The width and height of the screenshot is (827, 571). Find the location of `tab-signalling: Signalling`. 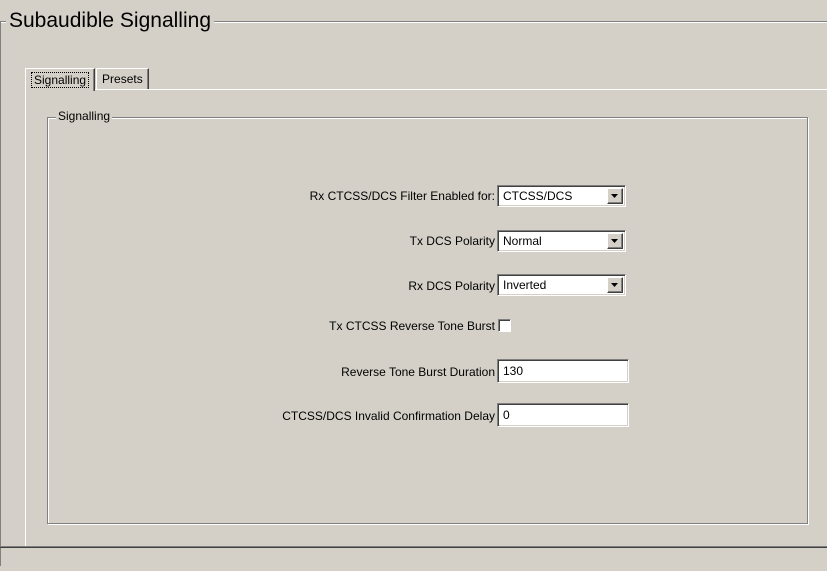

tab-signalling: Signalling is located at coordinates (60, 79).